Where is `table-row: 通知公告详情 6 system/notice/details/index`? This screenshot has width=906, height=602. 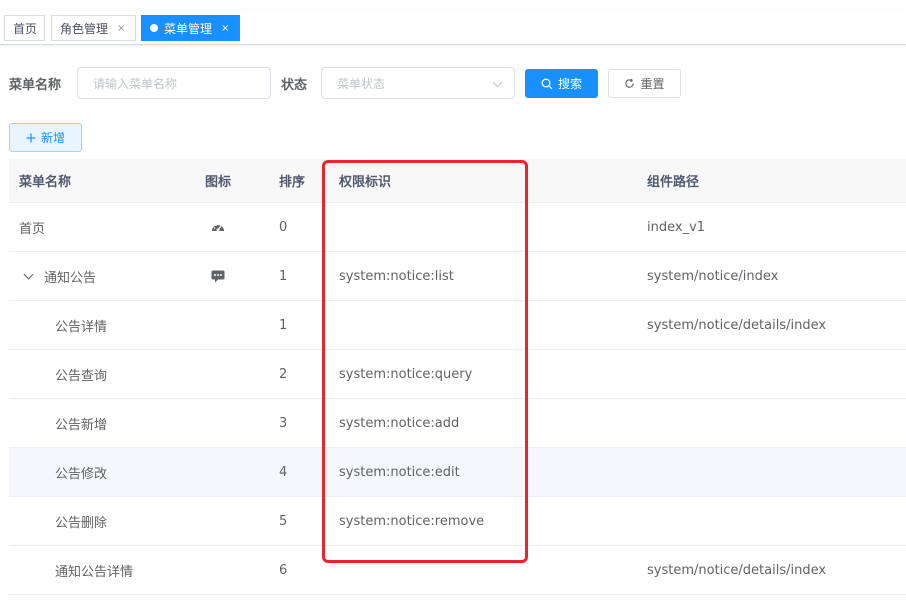 table-row: 通知公告详情 6 system/notice/details/index is located at coordinates (457, 570).